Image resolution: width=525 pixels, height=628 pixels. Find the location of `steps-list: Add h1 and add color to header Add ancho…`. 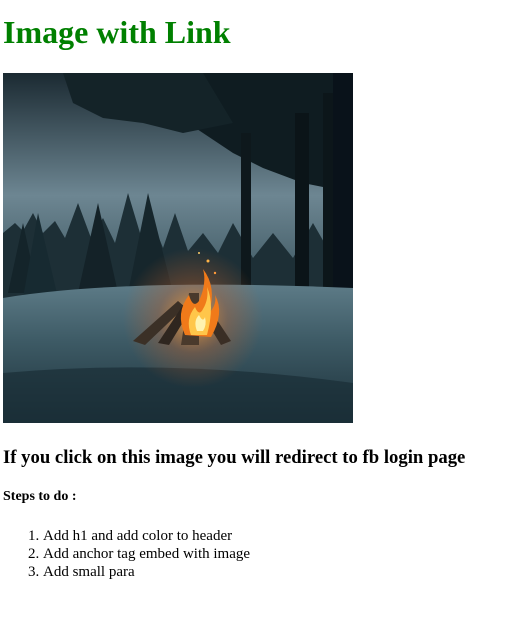

steps-list: Add h1 and add color to header Add ancho… is located at coordinates (264, 554).